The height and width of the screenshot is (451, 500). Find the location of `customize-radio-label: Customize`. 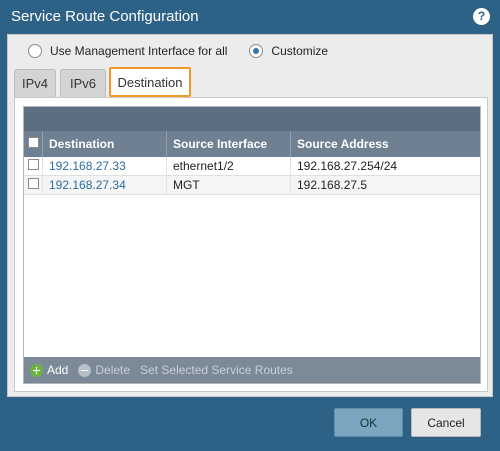

customize-radio-label: Customize is located at coordinates (299, 51).